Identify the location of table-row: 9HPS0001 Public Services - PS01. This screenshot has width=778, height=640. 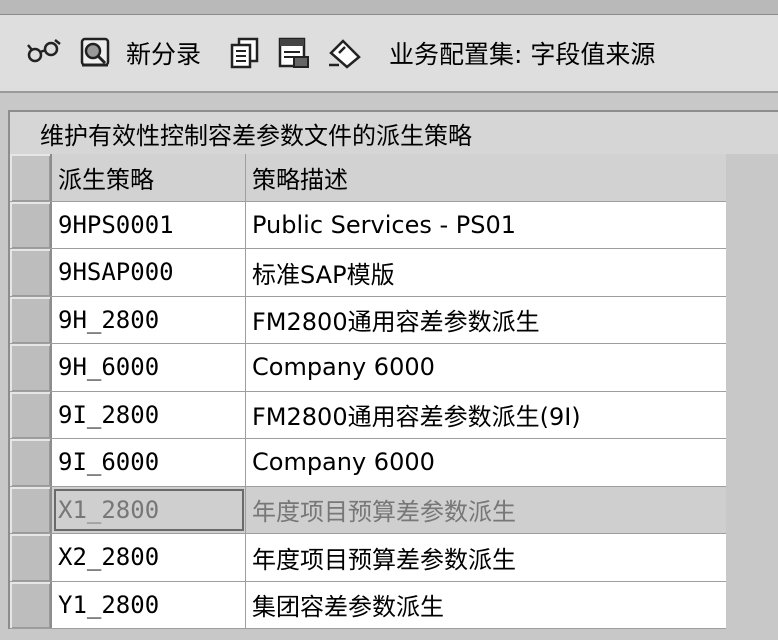
(368, 225).